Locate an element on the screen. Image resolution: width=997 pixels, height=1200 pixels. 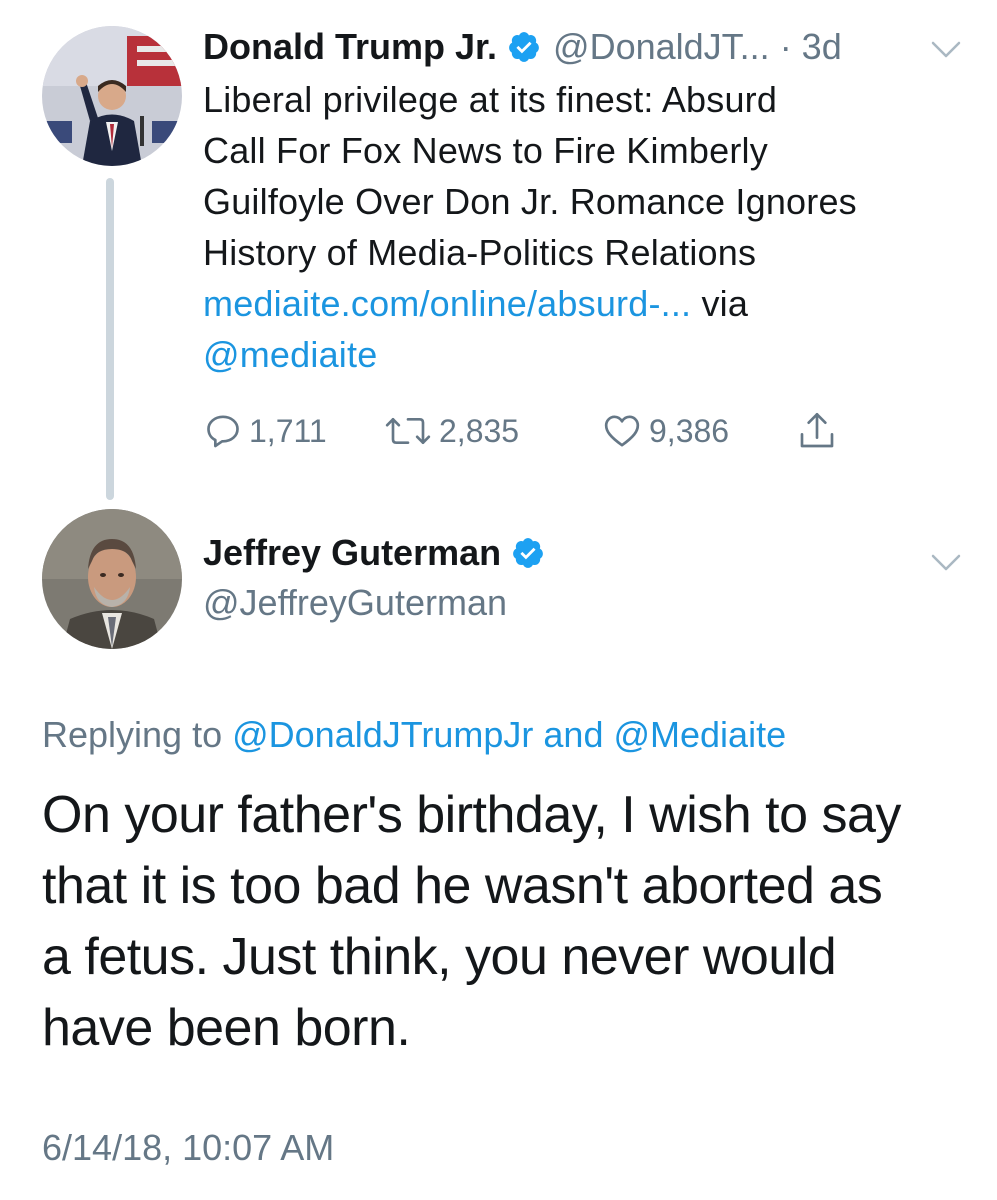
replying-mention-link: @DonaldJTrumpJr is located at coordinates (382, 734).